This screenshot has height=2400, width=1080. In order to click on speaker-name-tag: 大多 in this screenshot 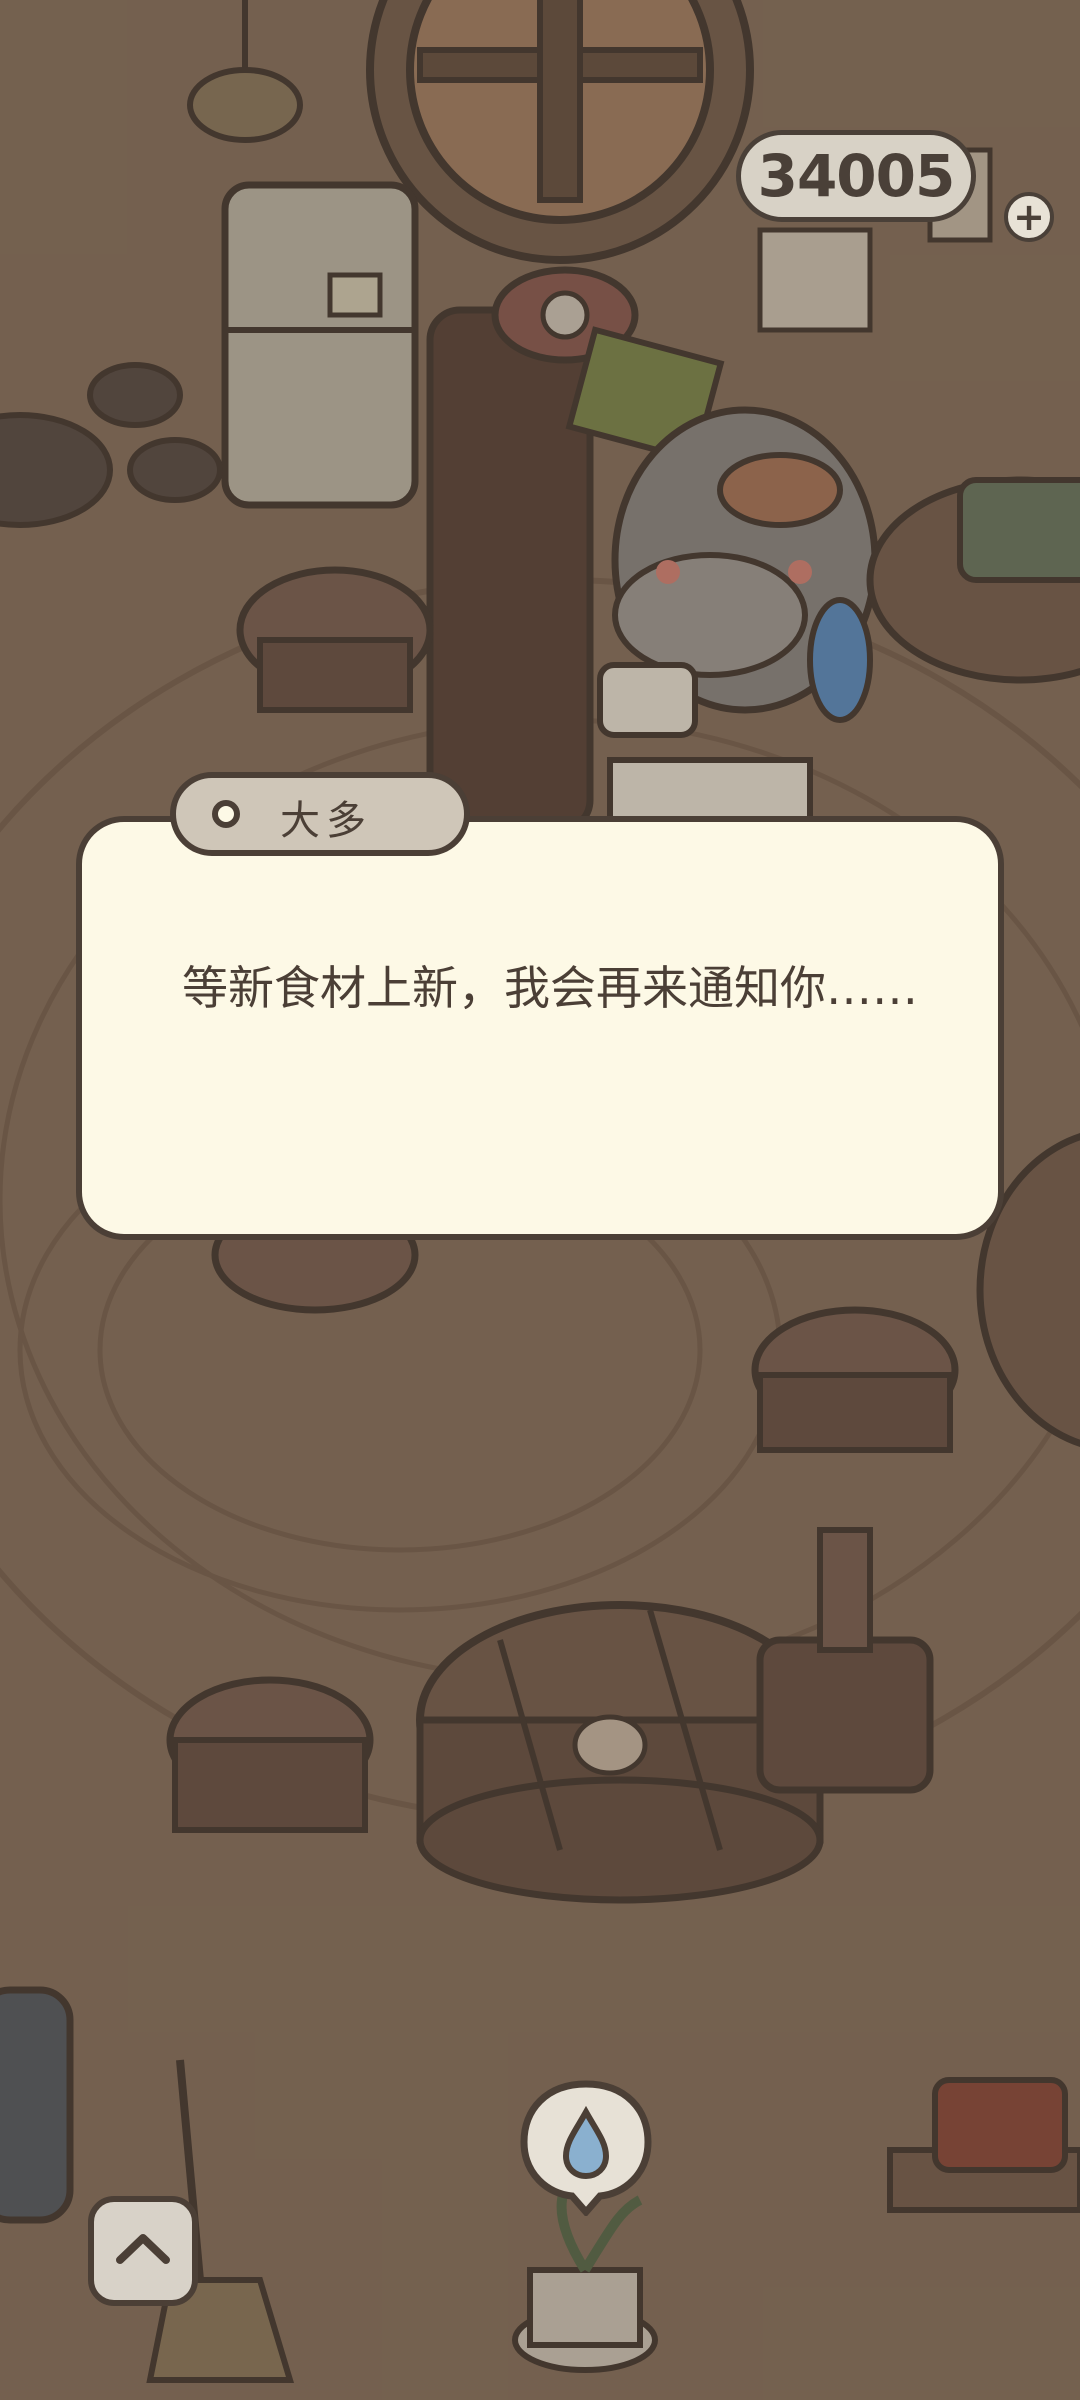, I will do `click(320, 814)`.